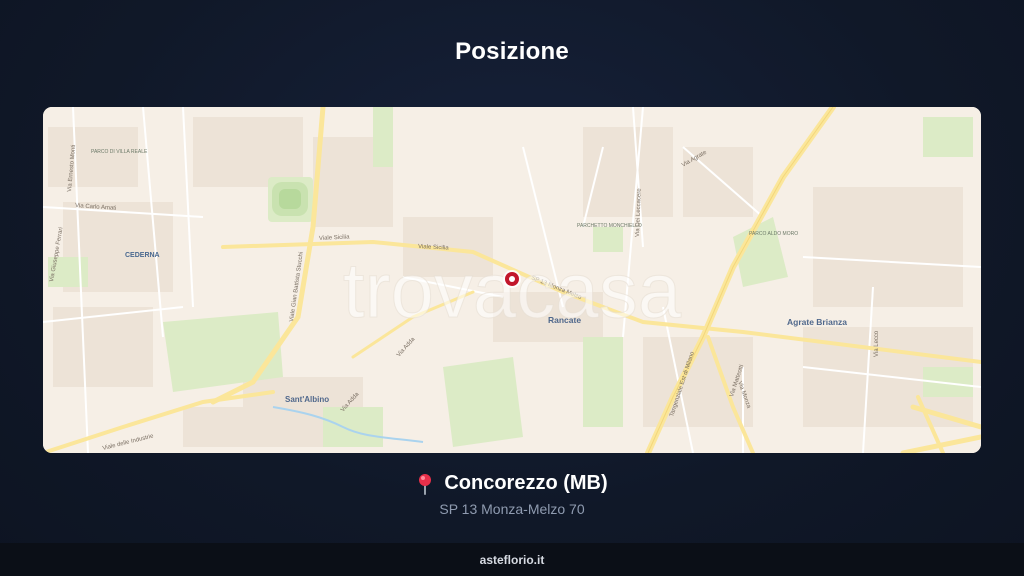  What do you see at coordinates (290, 199) in the screenshot?
I see `stadium` at bounding box center [290, 199].